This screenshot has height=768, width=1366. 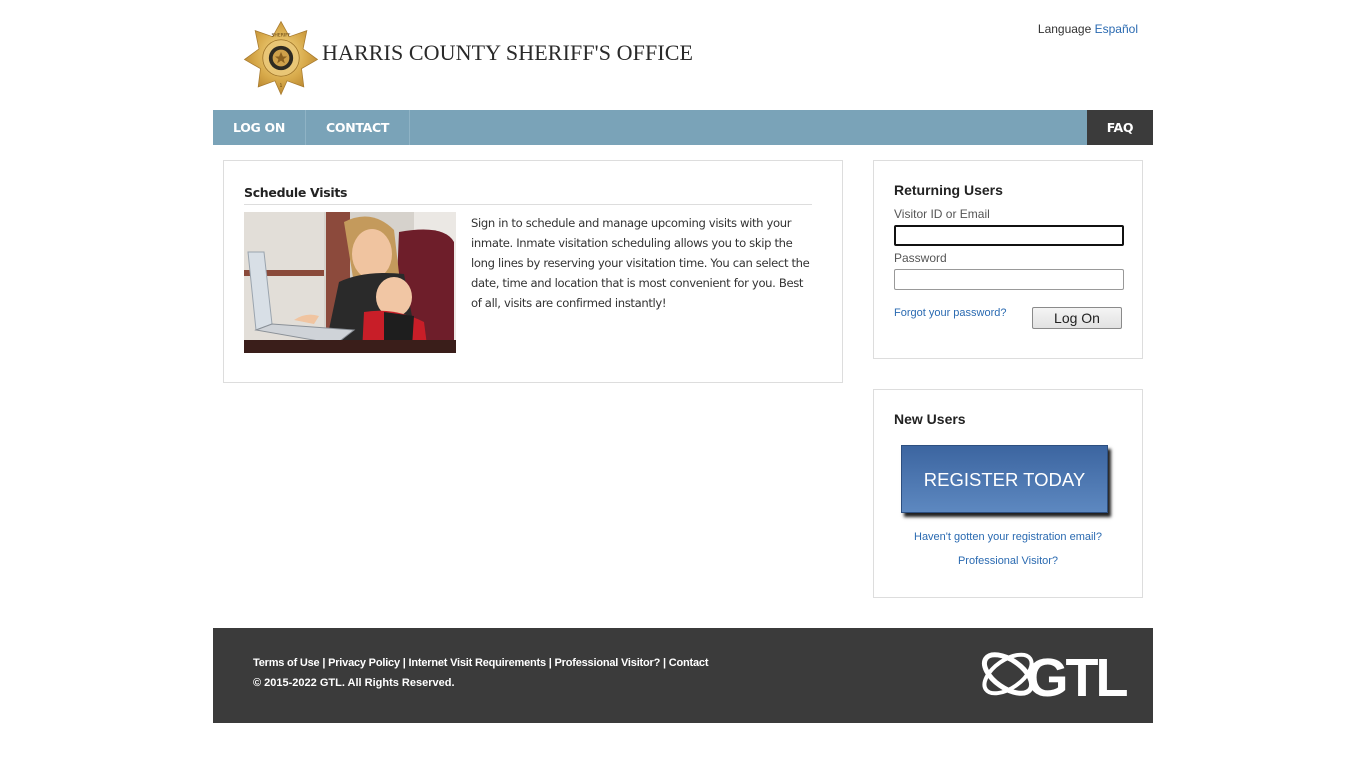 What do you see at coordinates (350, 282) in the screenshot?
I see `mother-baby-laptop-photo` at bounding box center [350, 282].